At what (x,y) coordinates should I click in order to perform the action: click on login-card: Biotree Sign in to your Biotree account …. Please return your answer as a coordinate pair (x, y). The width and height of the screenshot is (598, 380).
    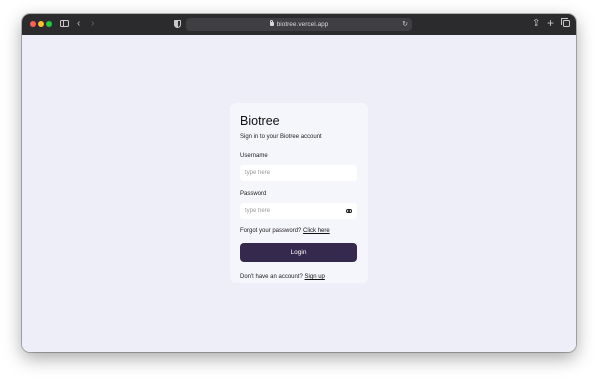
    Looking at the image, I should click on (299, 193).